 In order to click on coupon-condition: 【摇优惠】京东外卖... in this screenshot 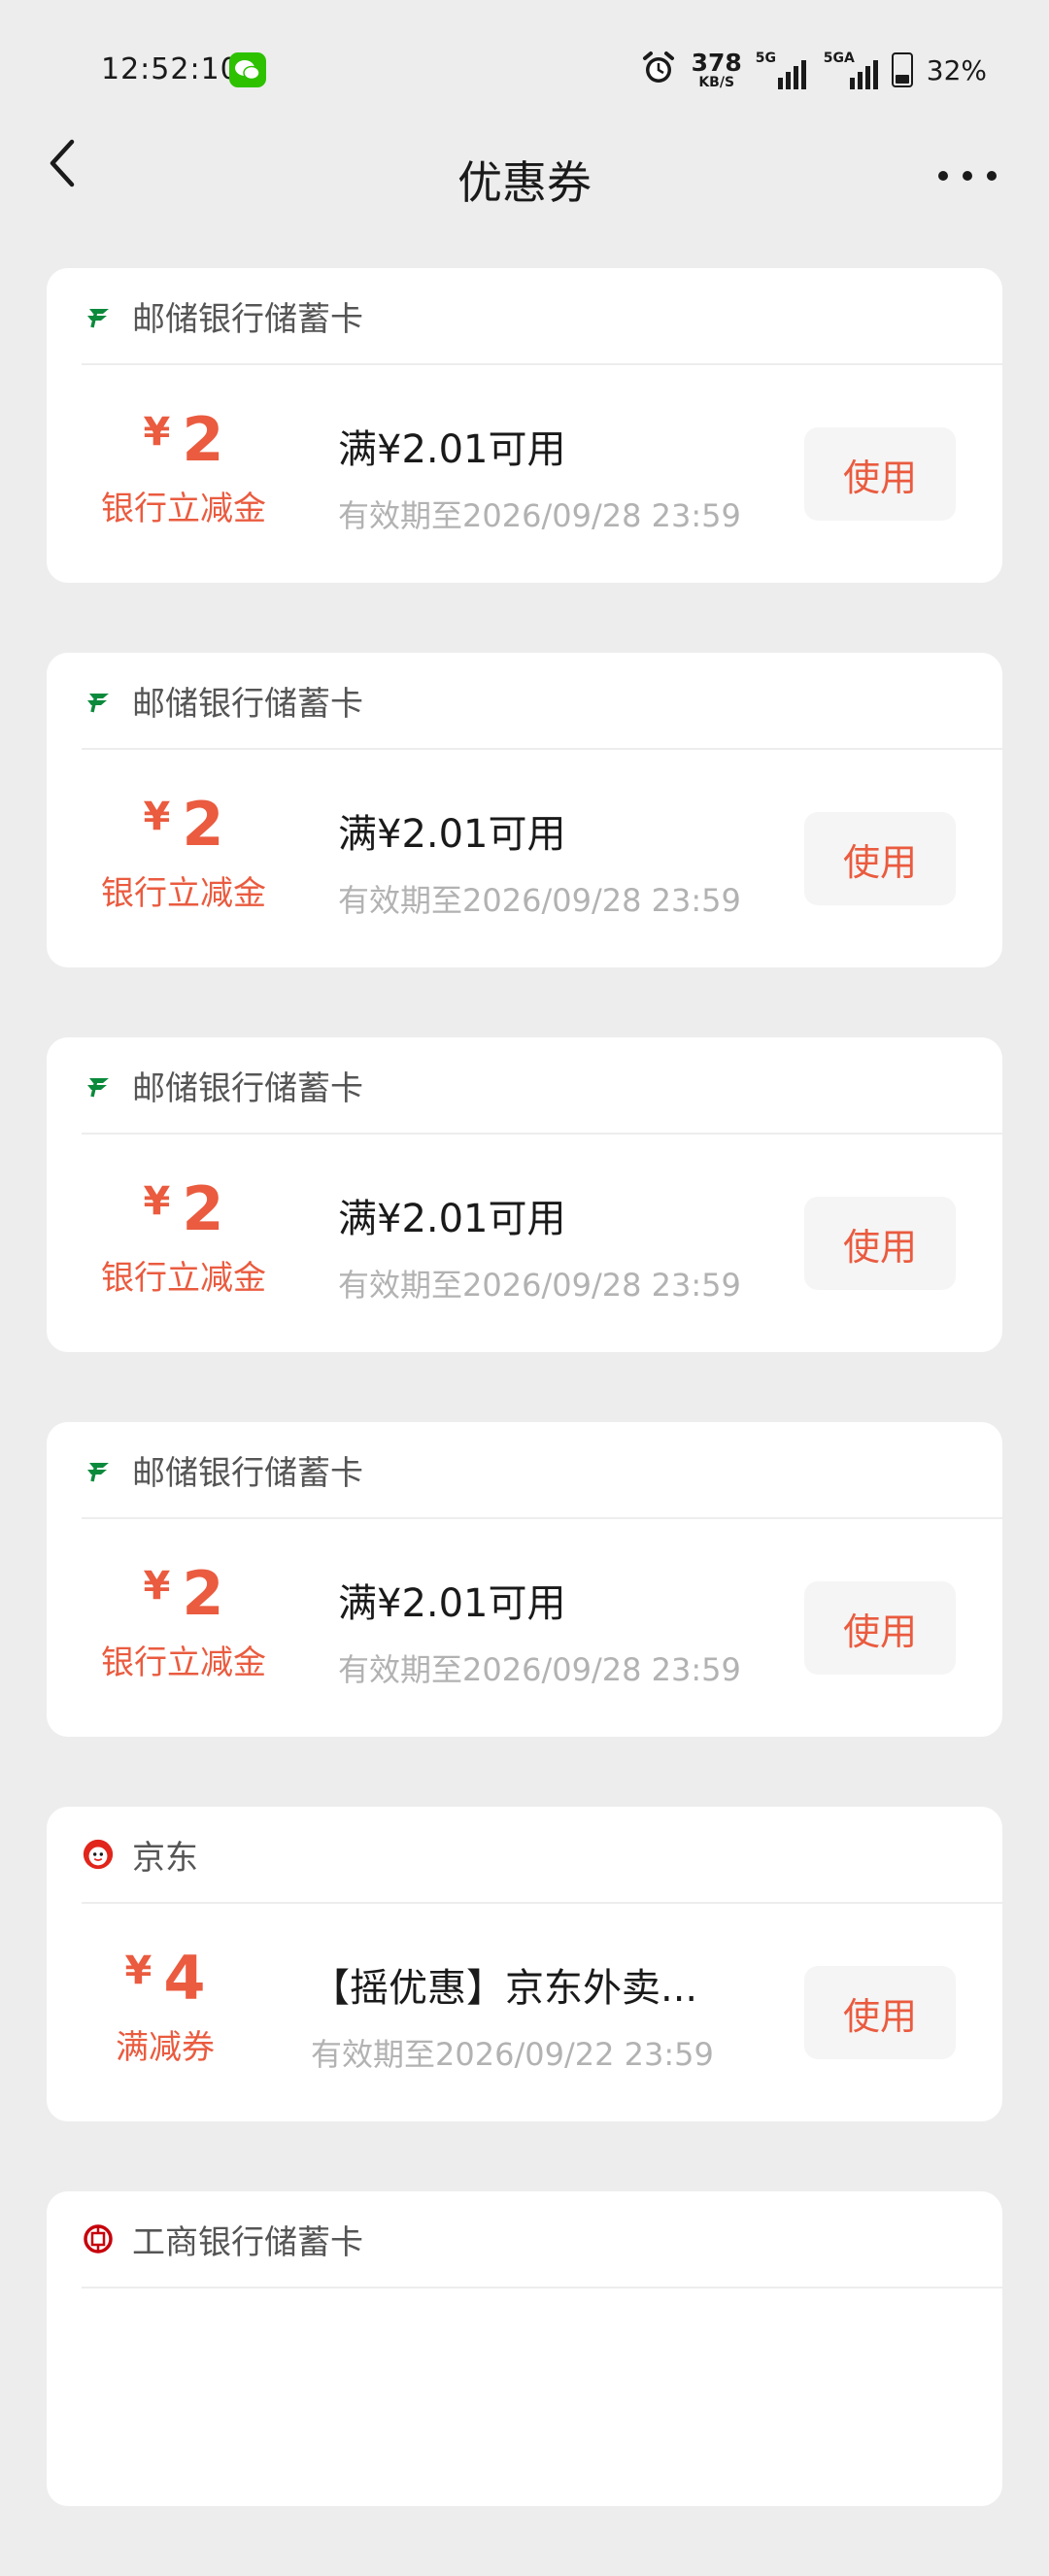, I will do `click(505, 1988)`.